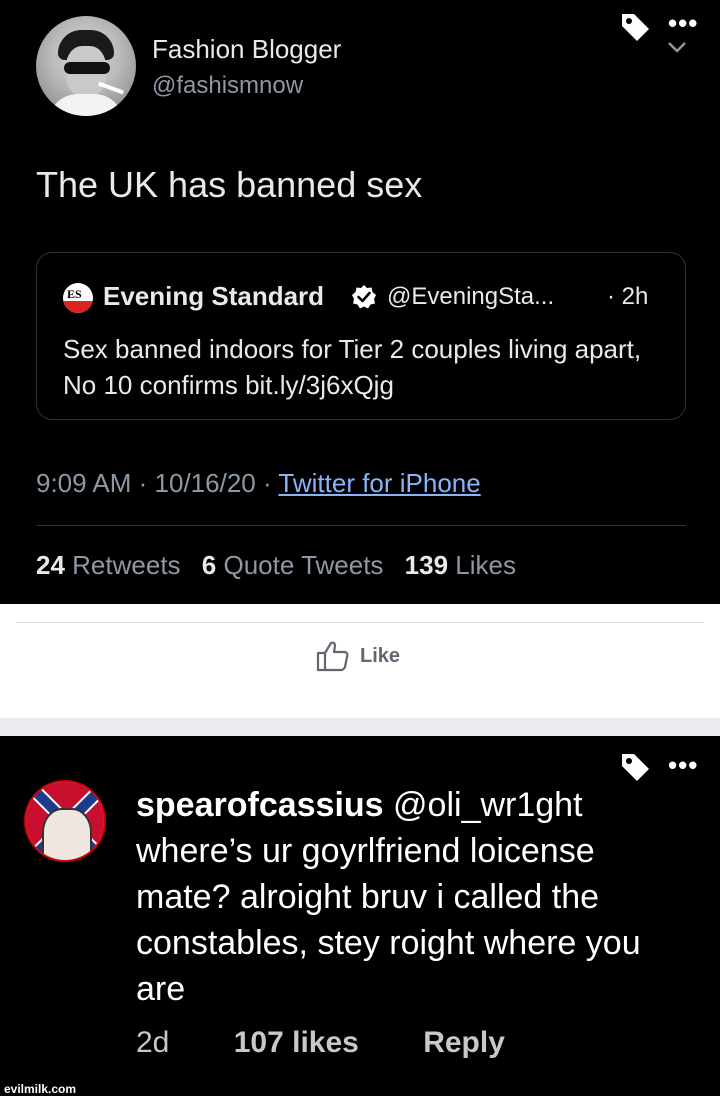 The image size is (720, 1096). What do you see at coordinates (246, 49) in the screenshot?
I see `display-name: Fashion Blogger` at bounding box center [246, 49].